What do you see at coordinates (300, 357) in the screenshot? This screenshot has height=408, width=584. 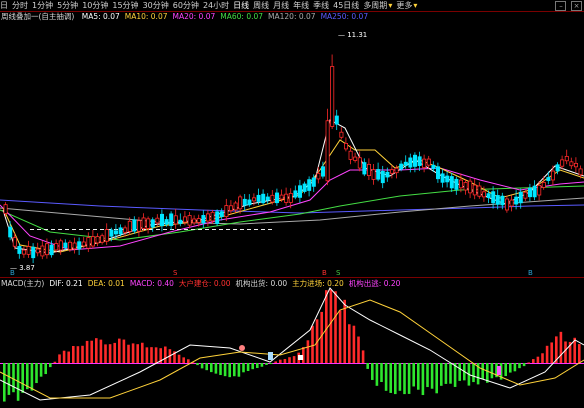 I see `event-marker` at bounding box center [300, 357].